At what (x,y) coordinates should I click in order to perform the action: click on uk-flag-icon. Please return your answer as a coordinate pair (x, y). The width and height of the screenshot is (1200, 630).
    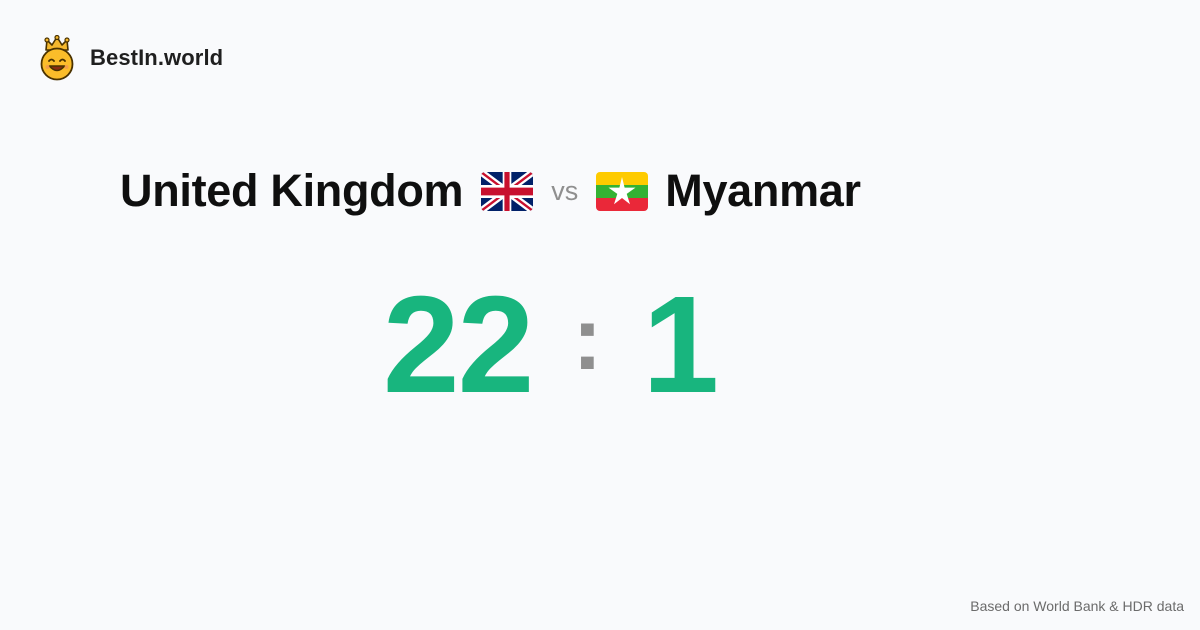
    Looking at the image, I should click on (507, 191).